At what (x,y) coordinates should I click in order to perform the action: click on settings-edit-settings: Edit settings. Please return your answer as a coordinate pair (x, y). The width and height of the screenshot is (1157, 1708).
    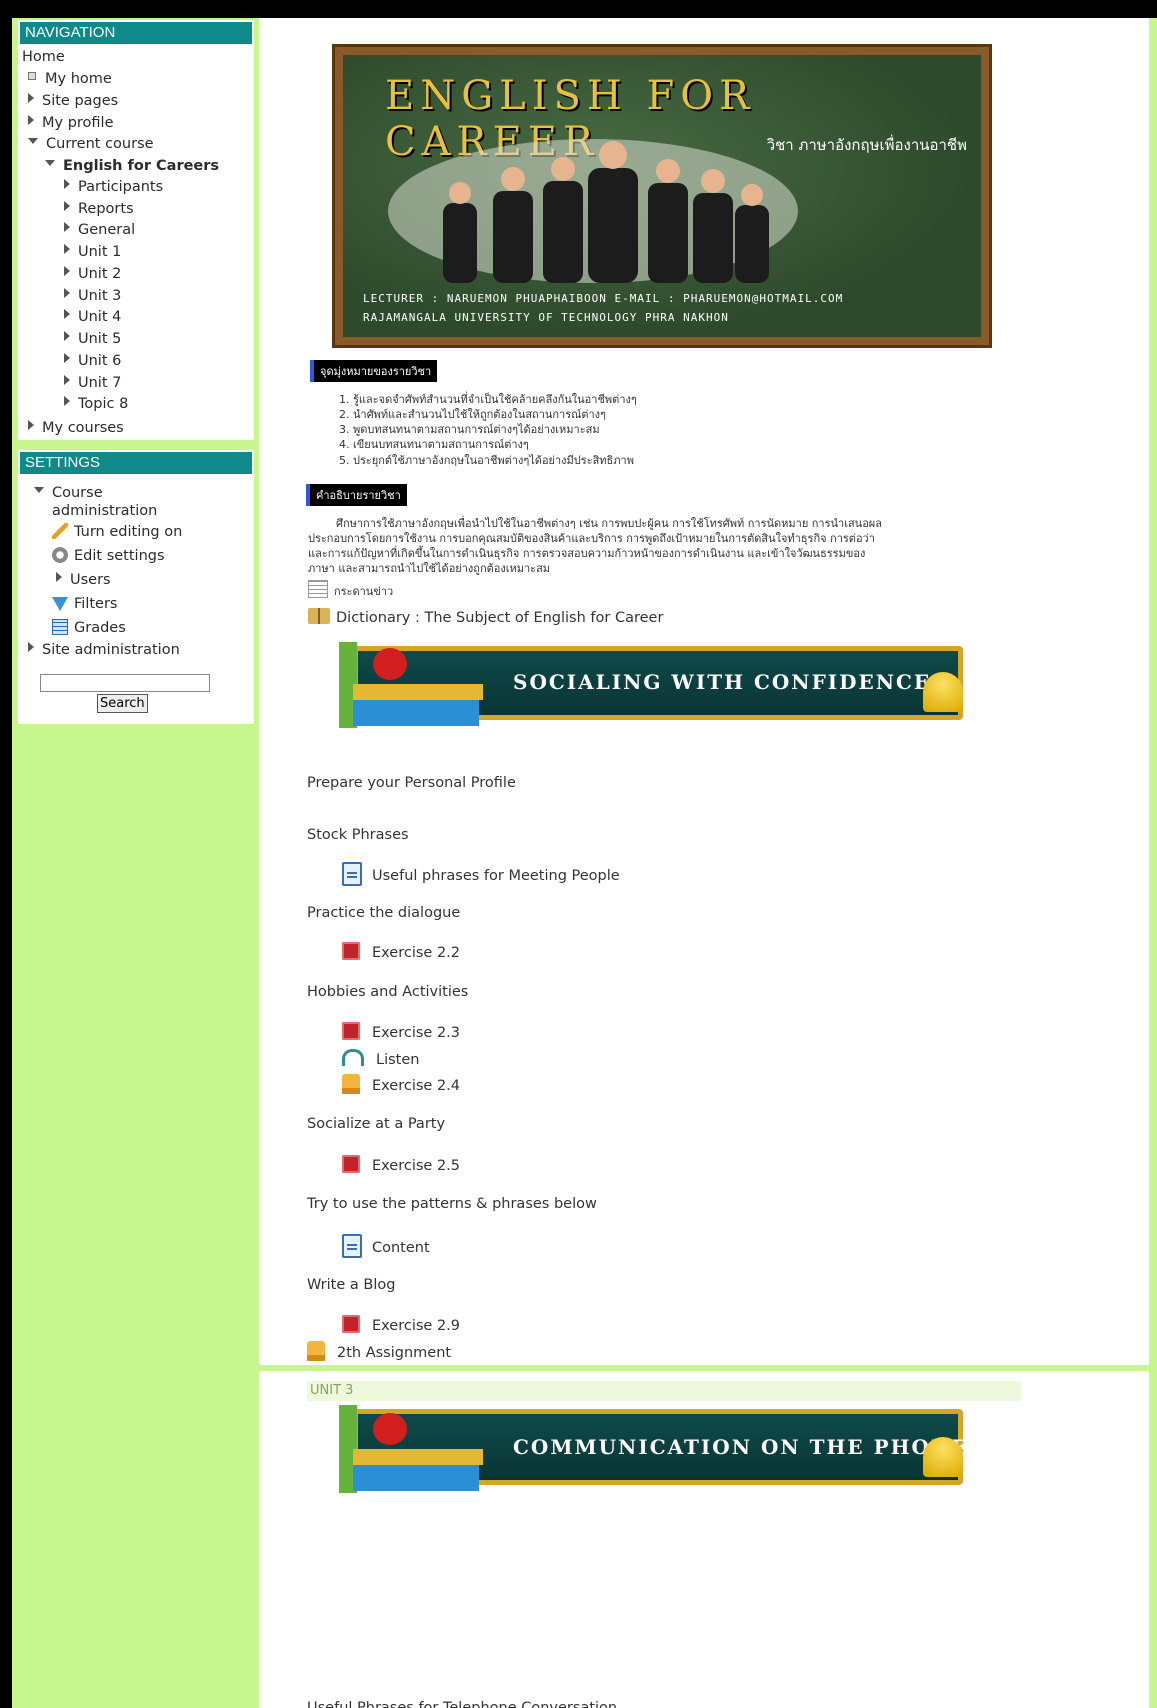
    Looking at the image, I should click on (108, 556).